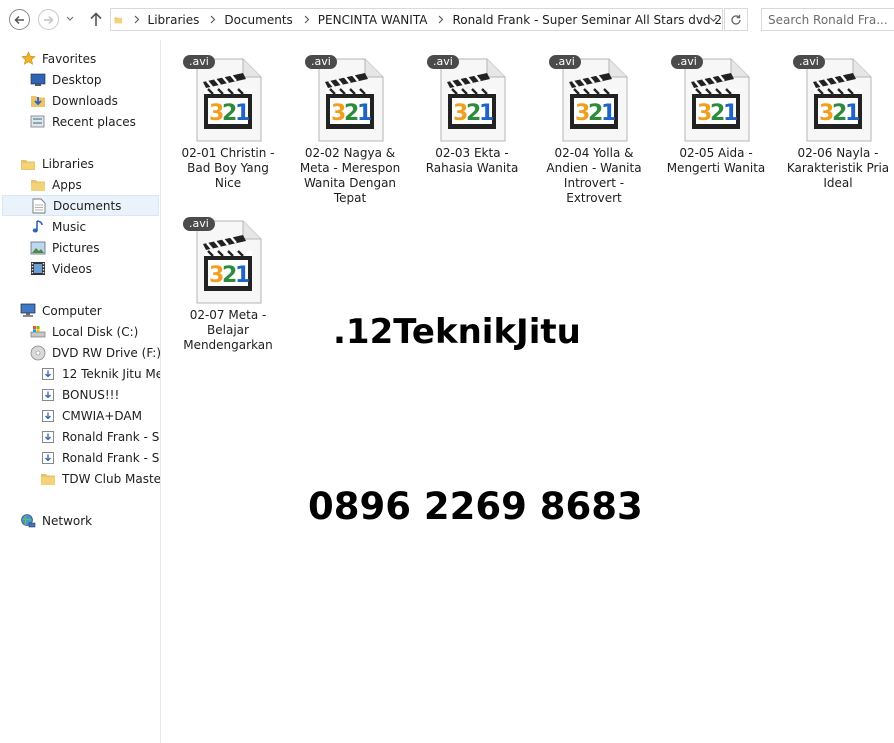 Image resolution: width=894 pixels, height=743 pixels. I want to click on breadcrumb-pencinta-wanita: PENCINTA WANITA, so click(360, 20).